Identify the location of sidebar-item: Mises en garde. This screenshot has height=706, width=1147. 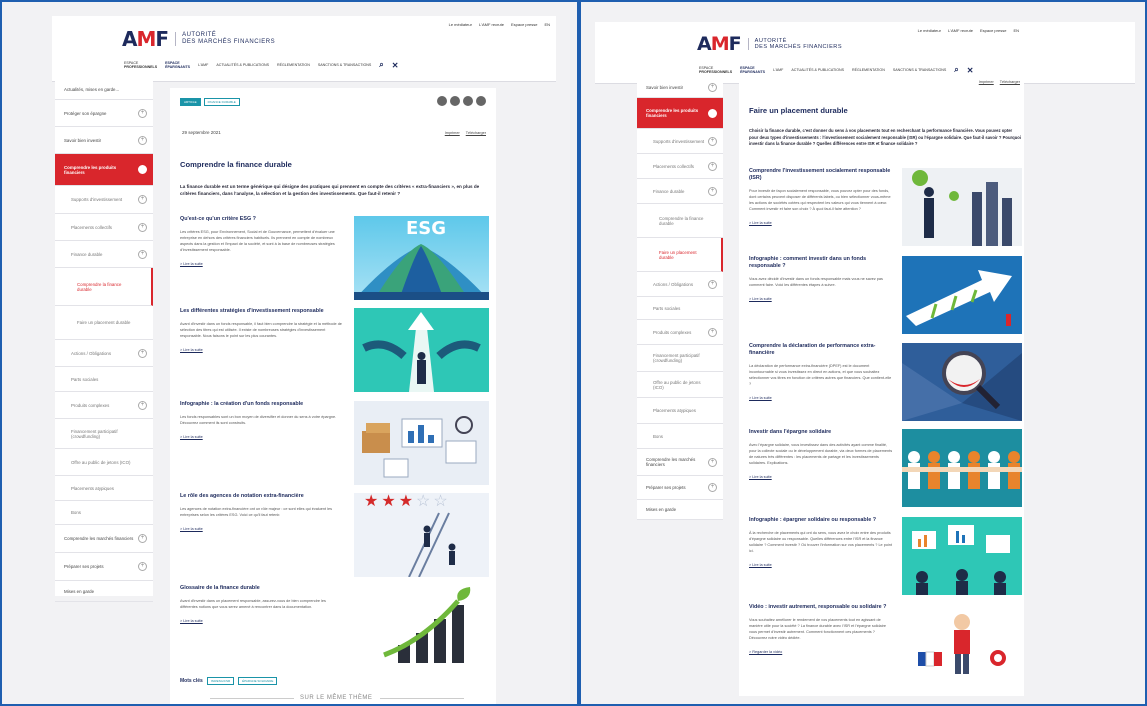
(680, 510).